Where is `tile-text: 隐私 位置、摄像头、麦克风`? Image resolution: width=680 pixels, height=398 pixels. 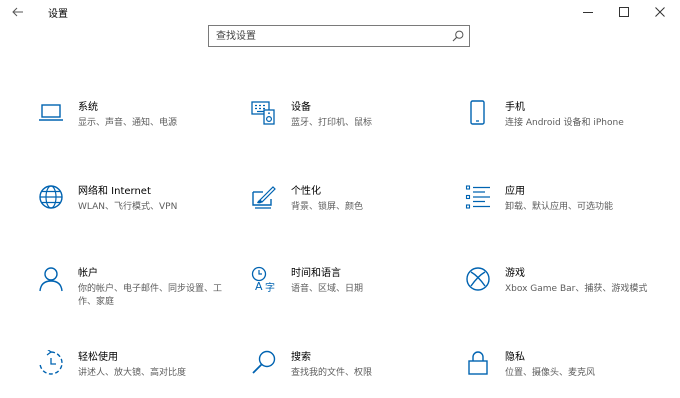
tile-text: 隐私 位置、摄像头、麦克风 is located at coordinates (585, 365).